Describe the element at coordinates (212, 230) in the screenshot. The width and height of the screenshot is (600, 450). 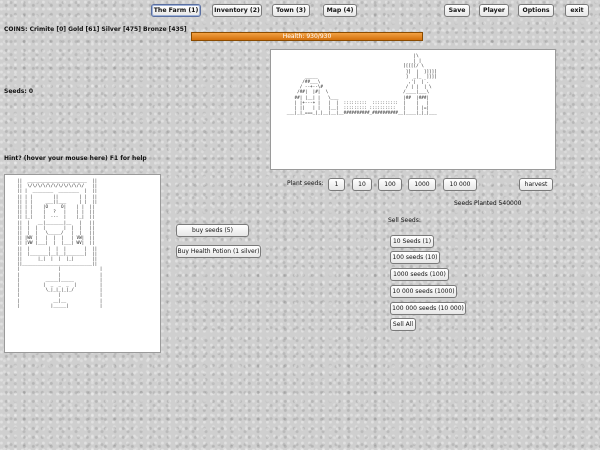
I see `buy-seeds-button: buy seeds (5)` at that location.